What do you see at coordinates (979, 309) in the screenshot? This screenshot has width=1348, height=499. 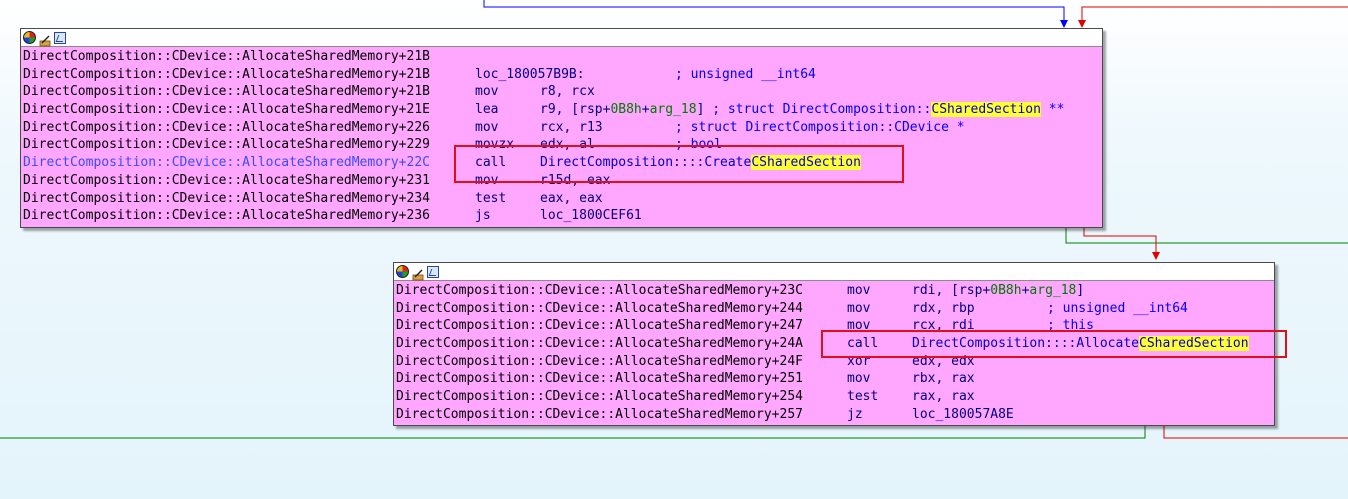 I see `operands: rdx, rbp` at bounding box center [979, 309].